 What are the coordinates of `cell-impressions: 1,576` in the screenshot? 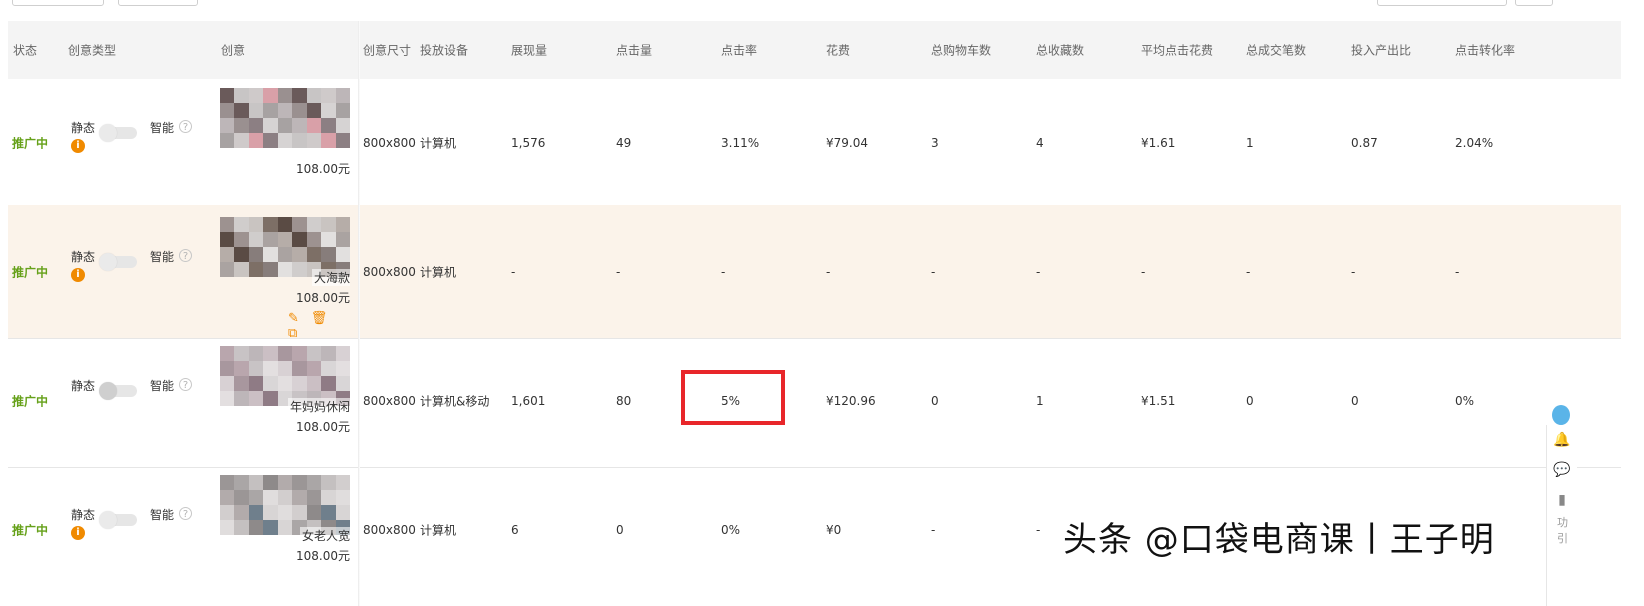 It's located at (528, 142).